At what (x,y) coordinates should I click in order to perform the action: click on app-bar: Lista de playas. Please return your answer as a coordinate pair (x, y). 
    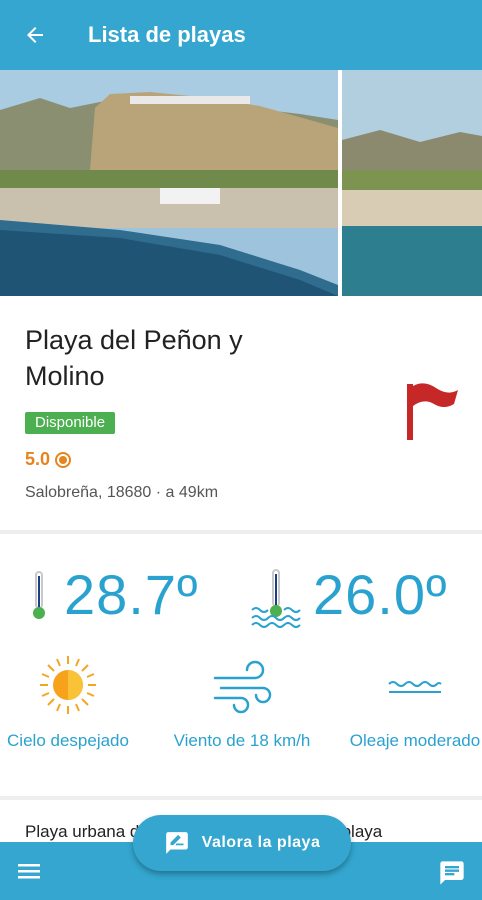
    Looking at the image, I should click on (241, 35).